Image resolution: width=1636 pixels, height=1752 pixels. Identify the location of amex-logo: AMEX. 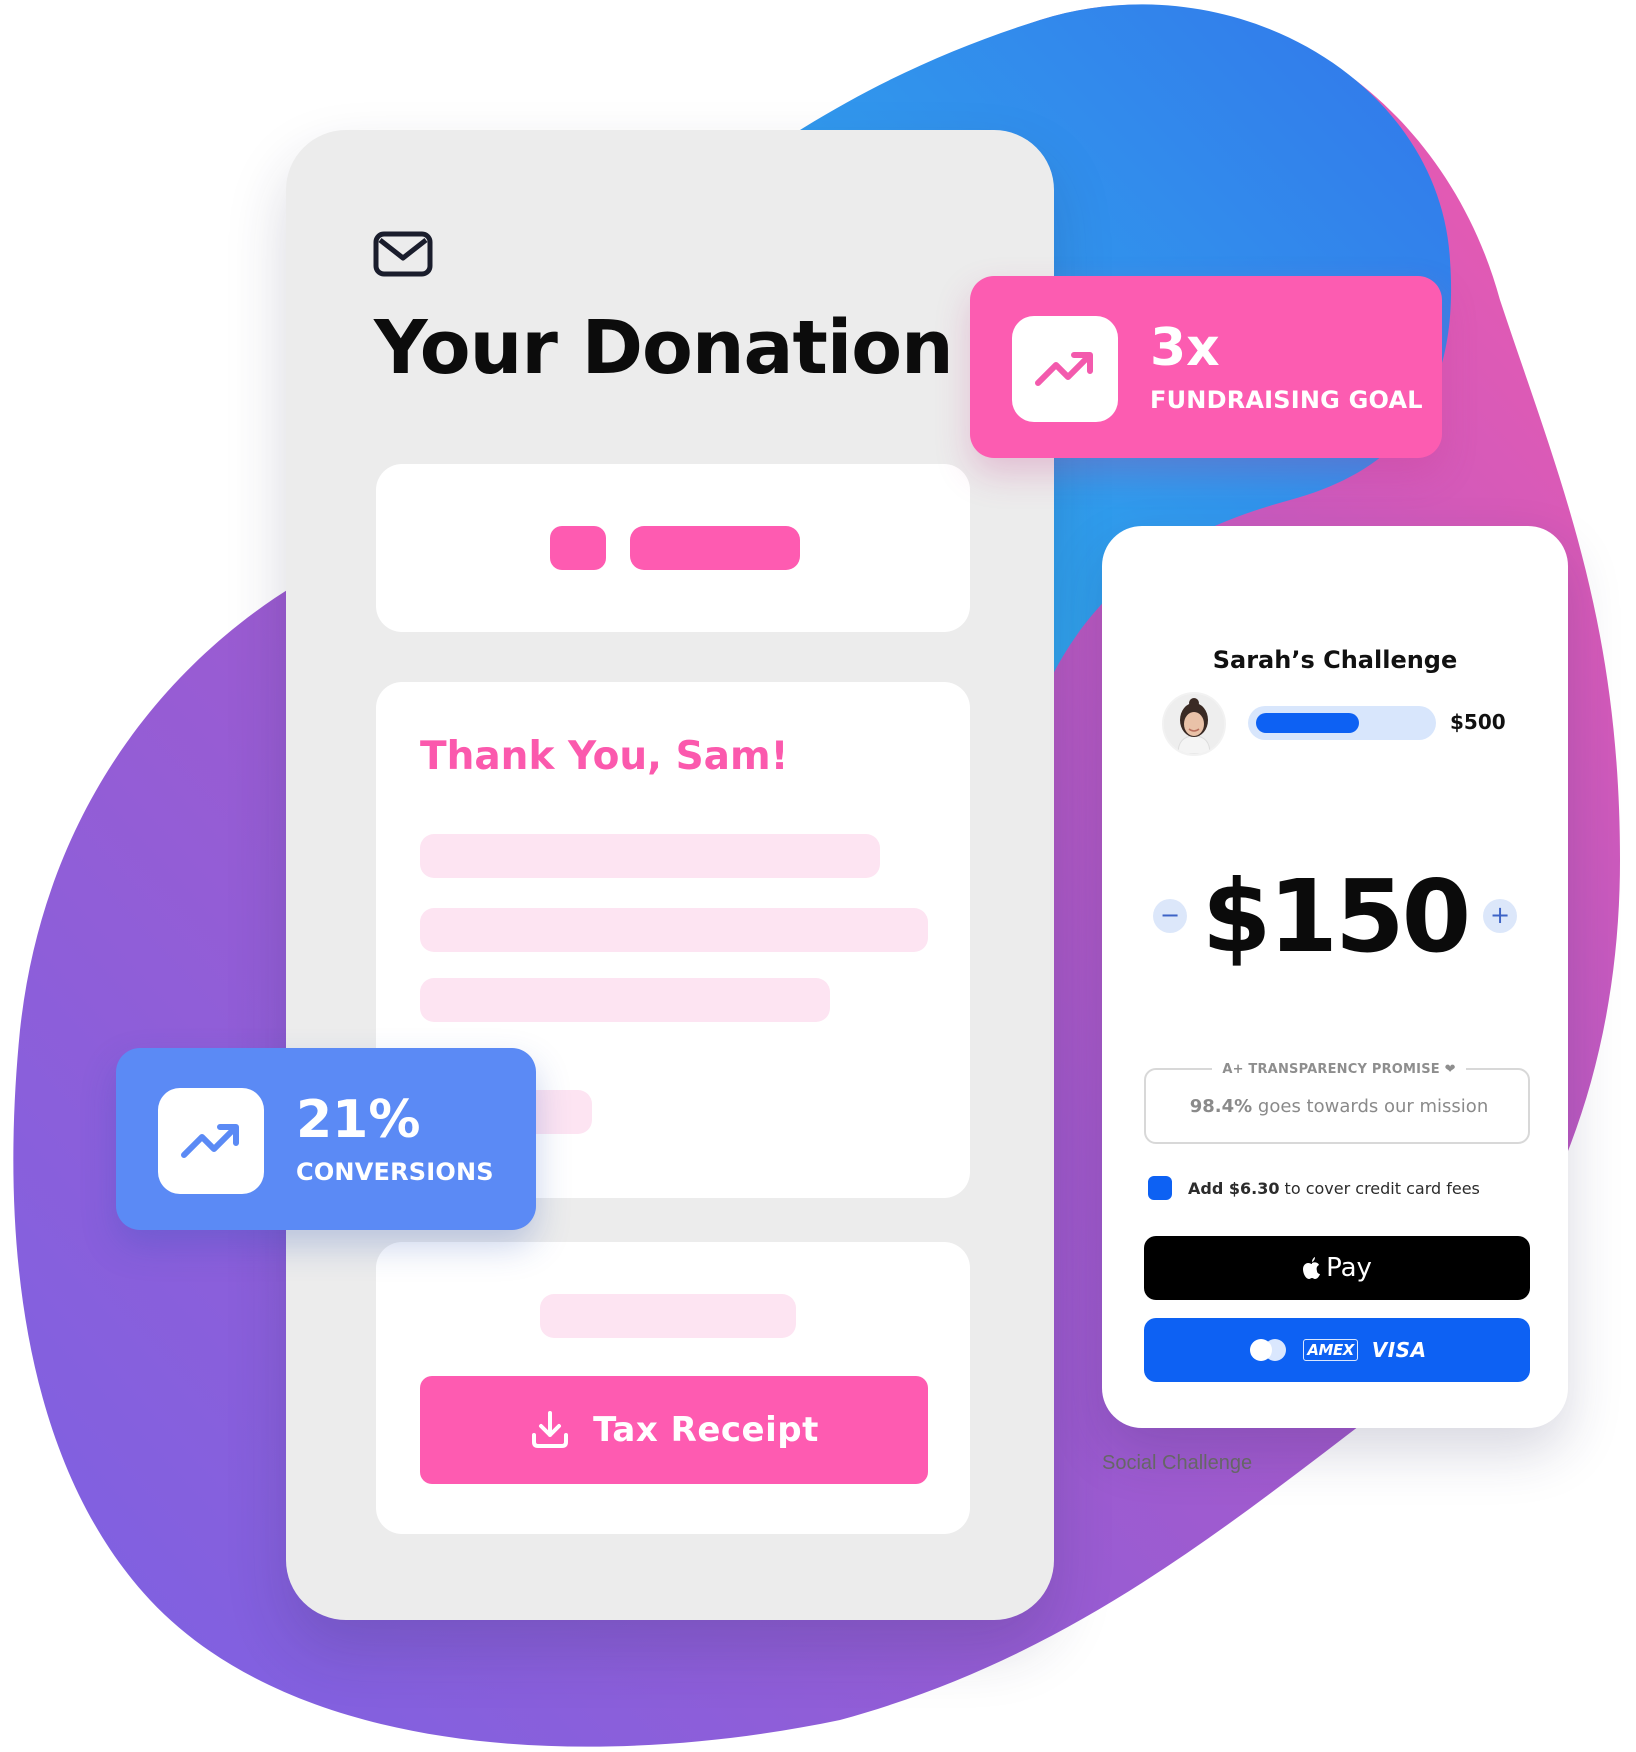
(1330, 1350).